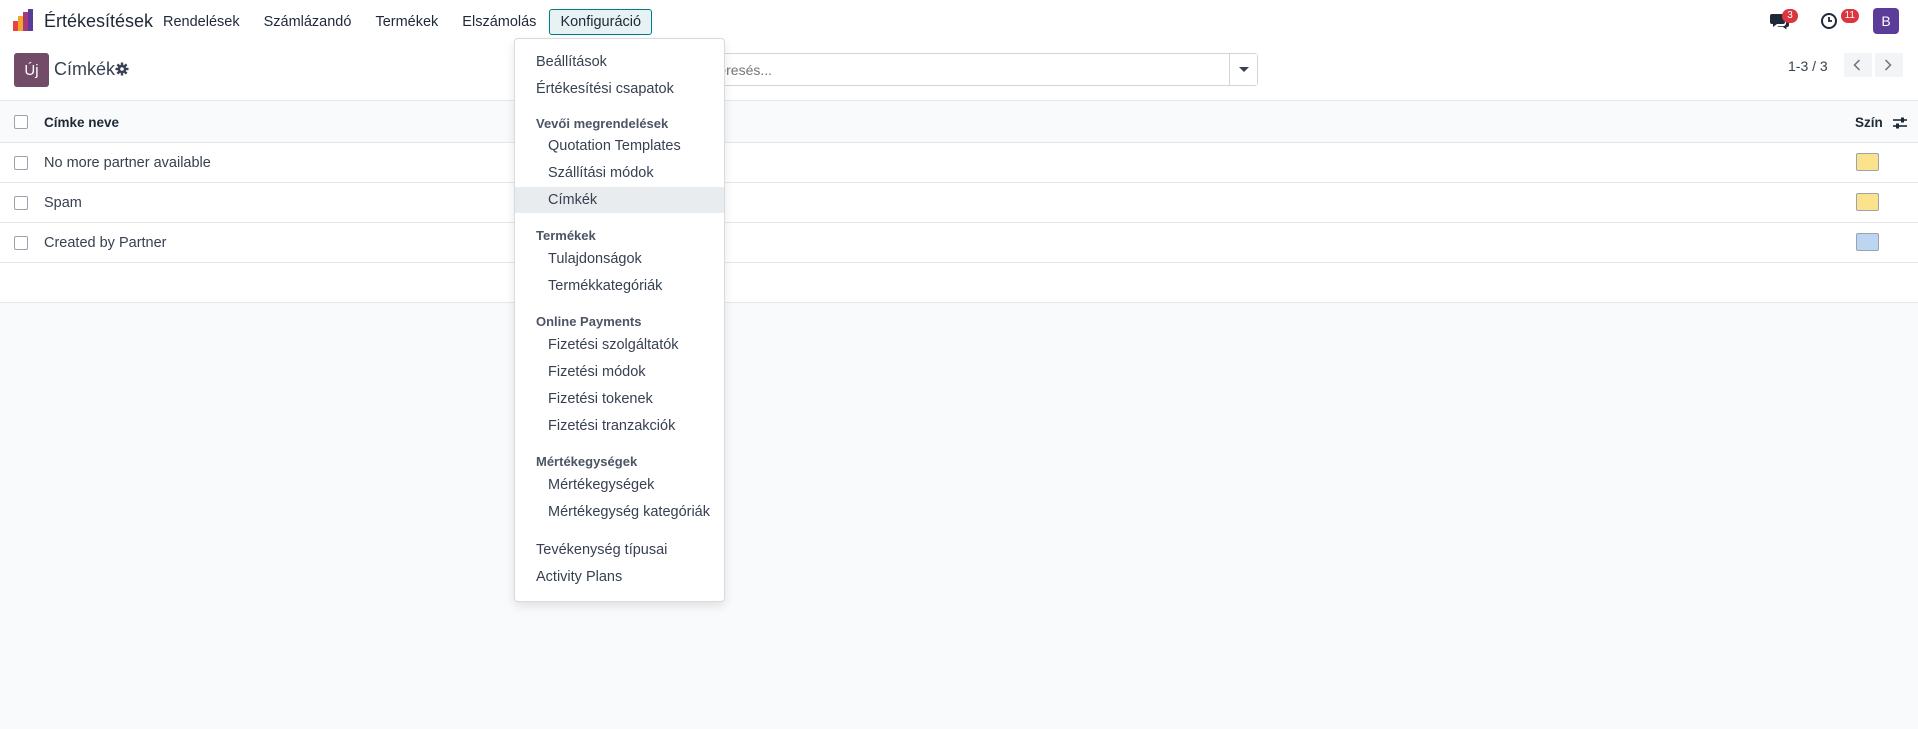 Image resolution: width=1918 pixels, height=729 pixels. I want to click on page-title: Címkék, so click(85, 69).